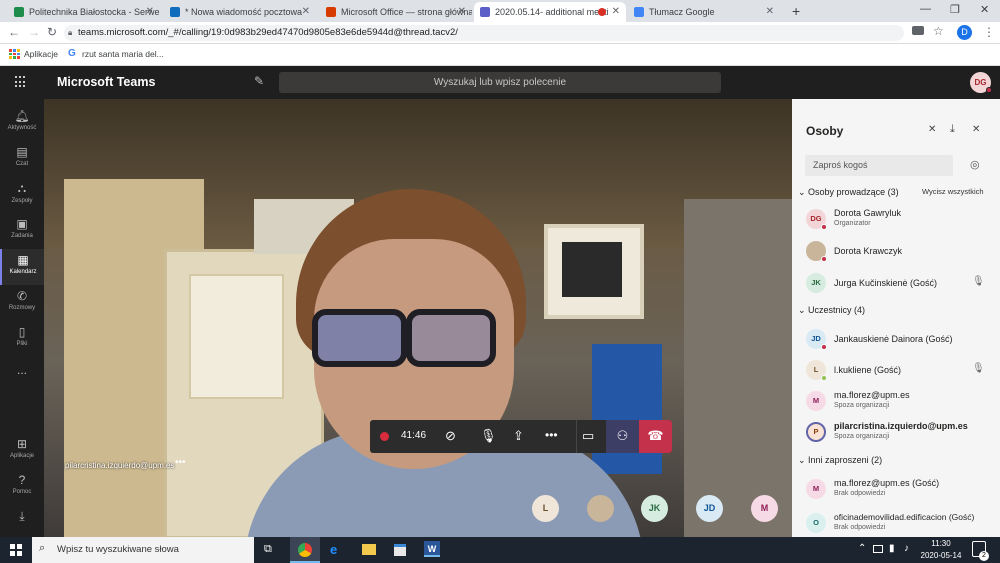 The image size is (1000, 563). Describe the element at coordinates (953, 191) in the screenshot. I see `mute-all-link: Wycisz wszystkich` at that location.